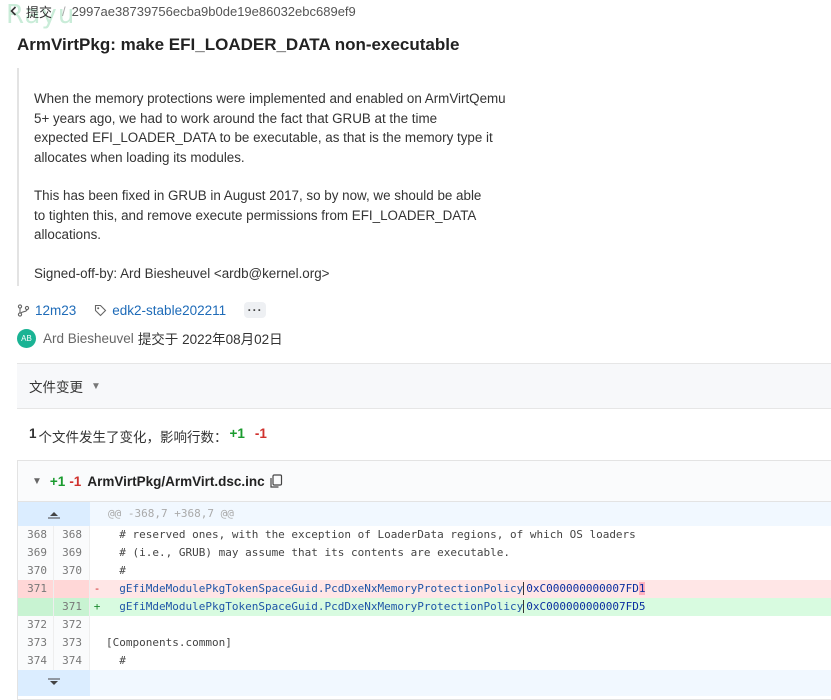  I want to click on tag-icon, so click(101, 310).